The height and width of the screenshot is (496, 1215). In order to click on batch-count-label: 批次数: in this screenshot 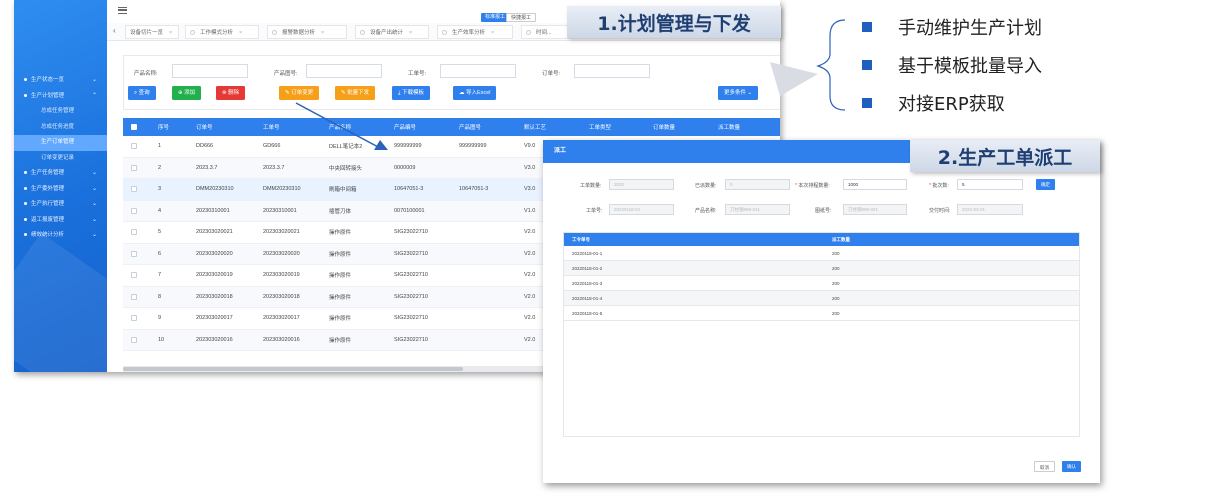, I will do `click(940, 186)`.